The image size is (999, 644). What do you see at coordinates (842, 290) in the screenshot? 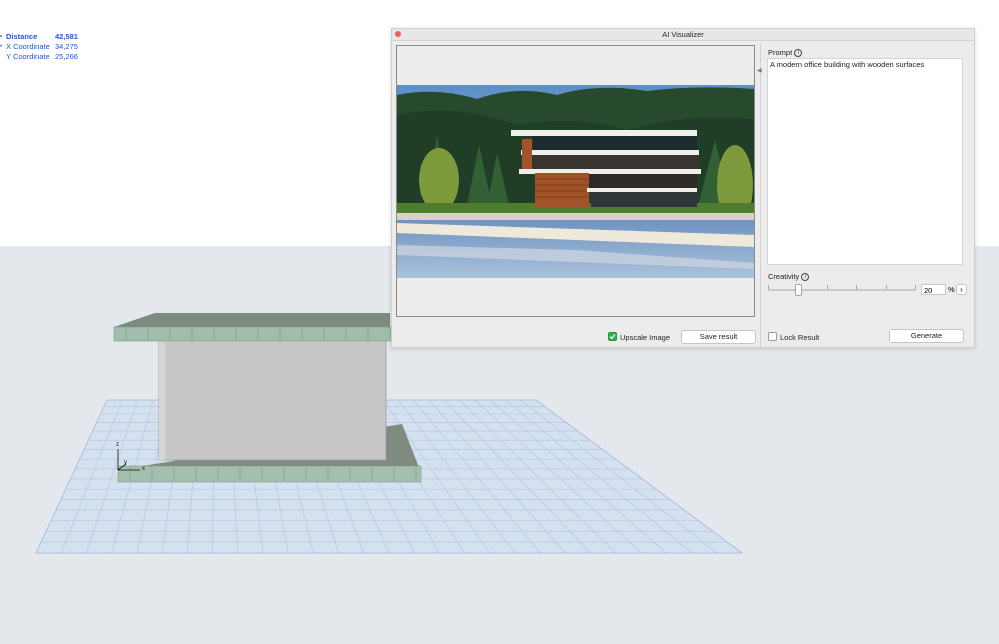
I see `creativity-slider` at bounding box center [842, 290].